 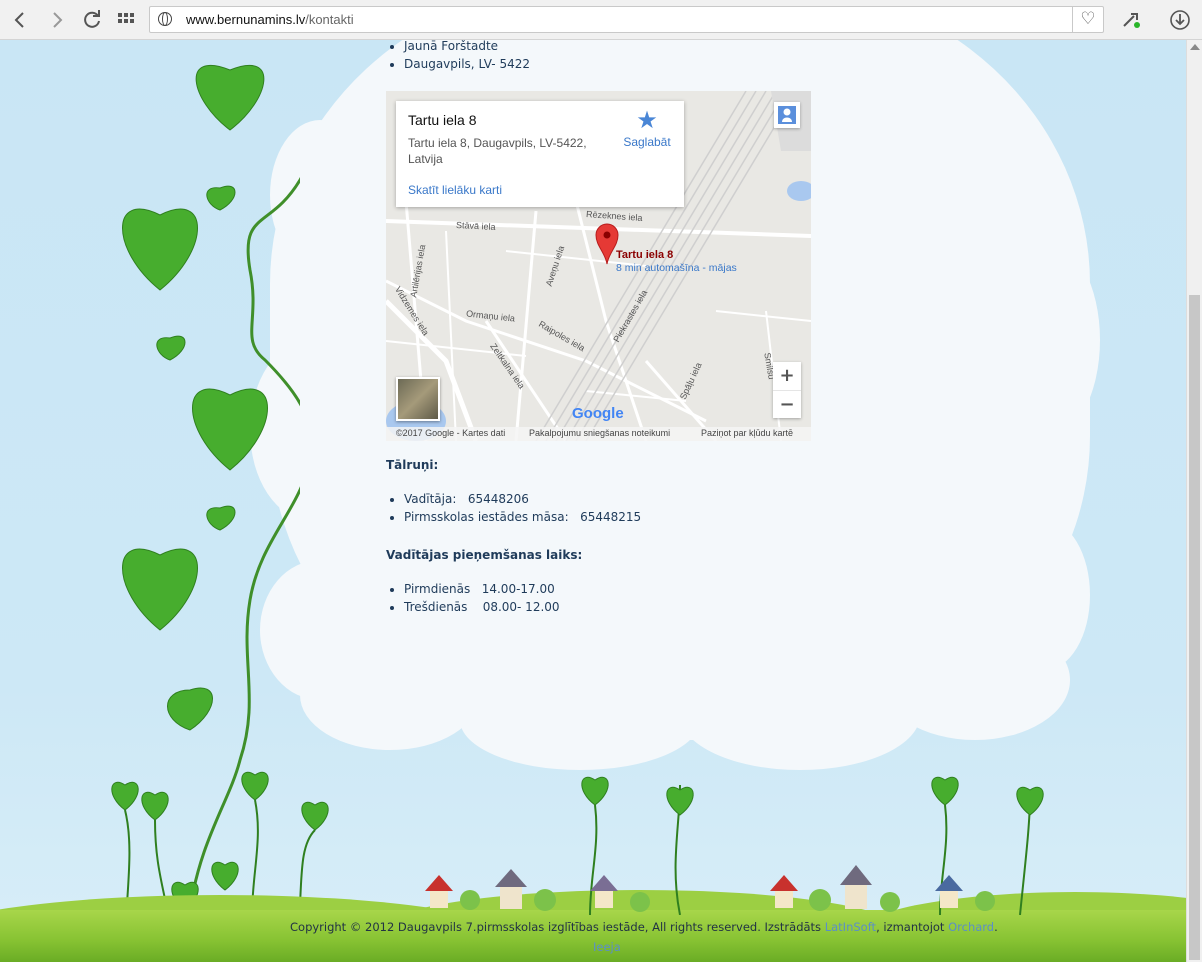 I want to click on hours-time: 08.00- 12.00, so click(x=521, y=607).